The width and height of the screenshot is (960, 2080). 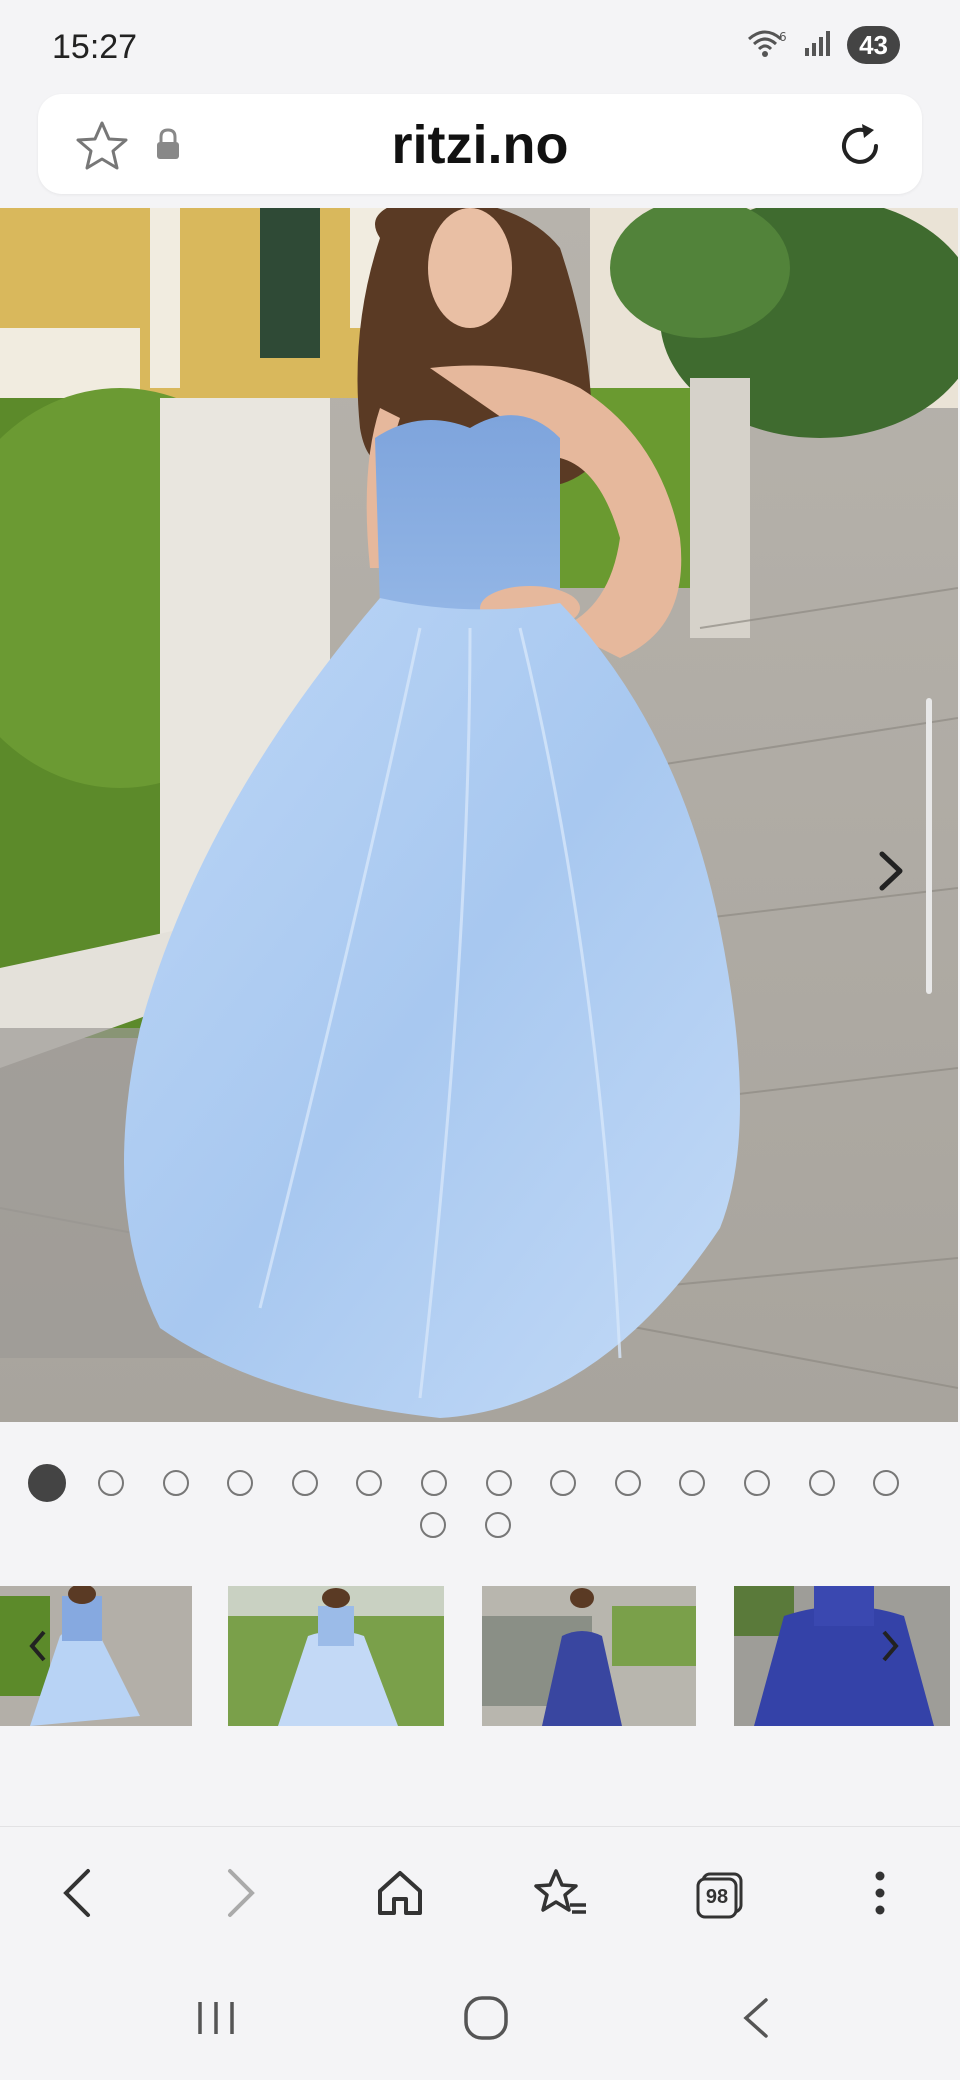 I want to click on svg-text: 6, so click(x=783, y=37).